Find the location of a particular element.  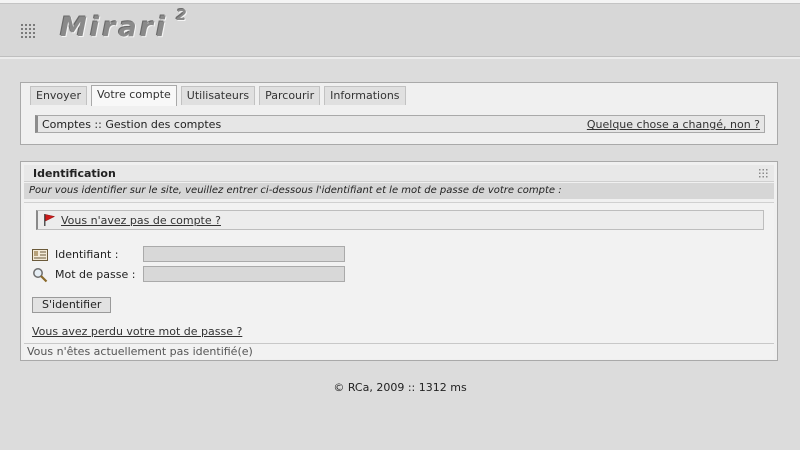

header-divider is located at coordinates (400, 58).